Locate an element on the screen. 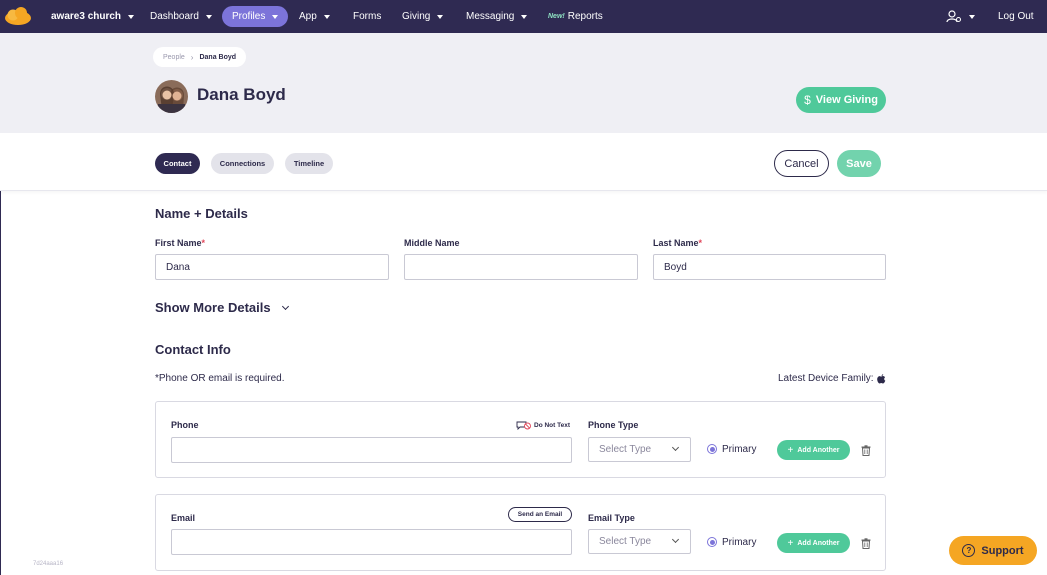  first-name-label: First Name* is located at coordinates (180, 243).